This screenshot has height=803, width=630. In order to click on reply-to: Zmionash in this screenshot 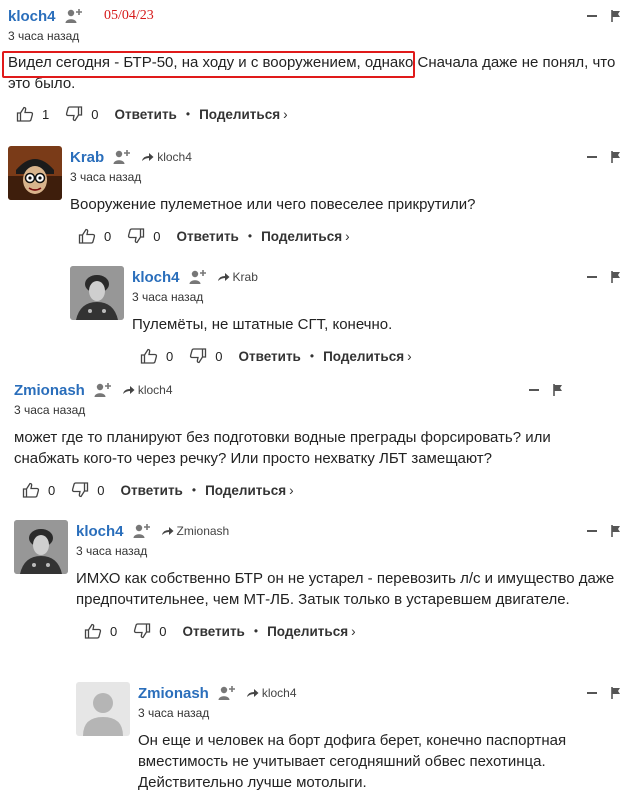, I will do `click(195, 531)`.